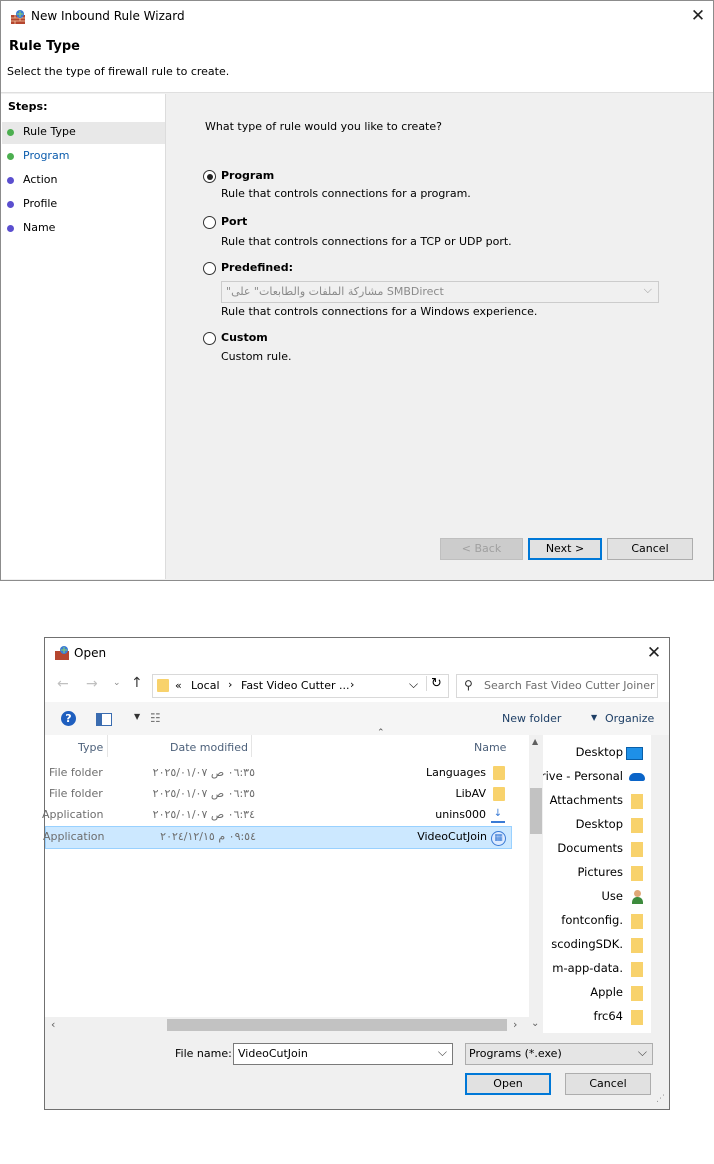 This screenshot has height=1164, width=714. I want to click on step-item-program: Program, so click(46, 155).